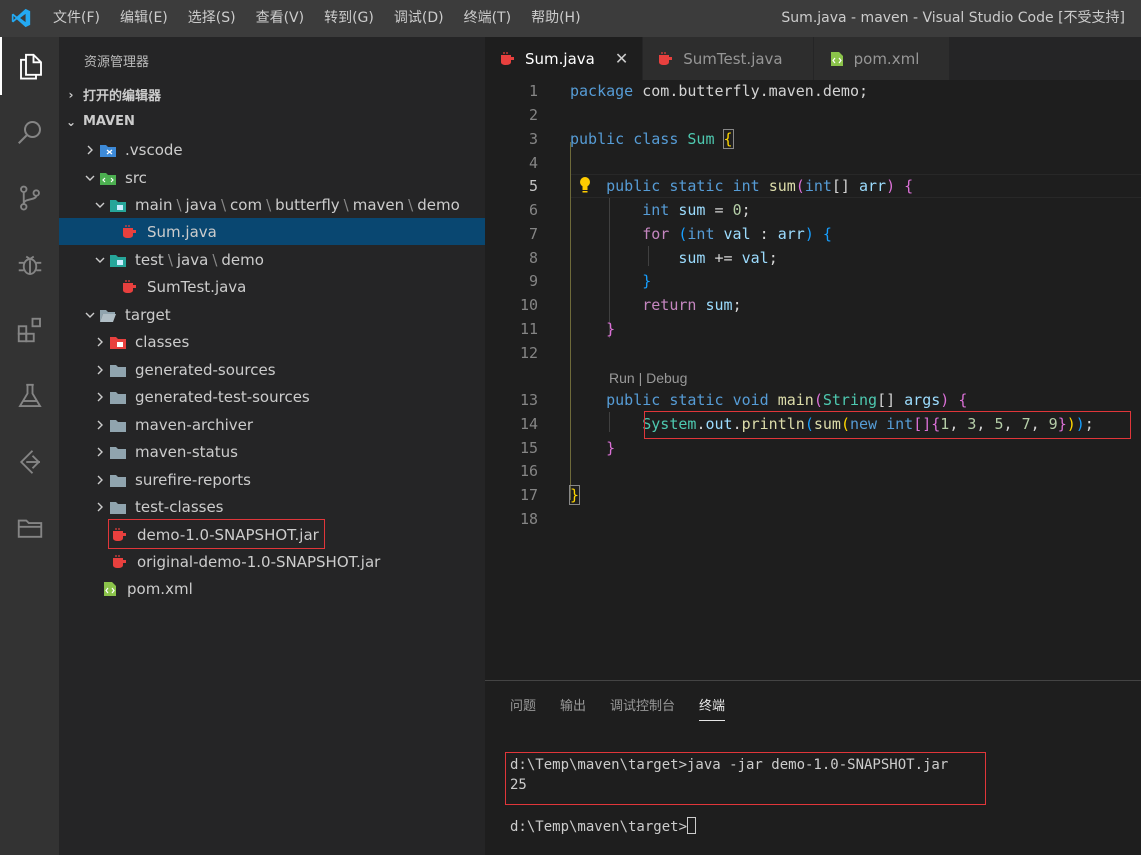 The image size is (1141, 855). Describe the element at coordinates (222, 396) in the screenshot. I see `tree-item-label: generated-test-sources` at that location.